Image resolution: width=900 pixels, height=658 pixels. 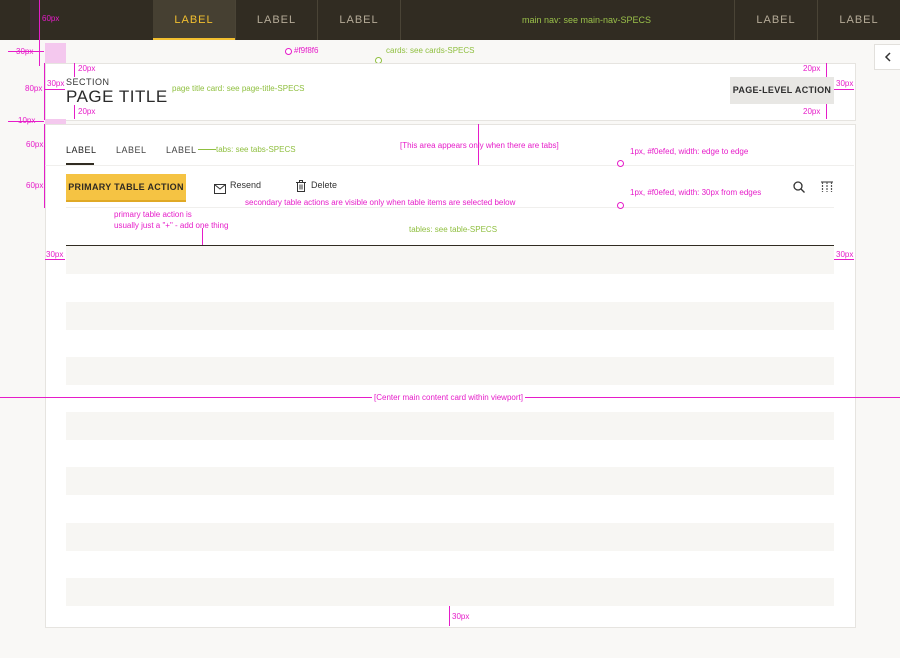 I want to click on divider-note-1: 1px, #f0efed, width: edge to edge, so click(x=689, y=151).